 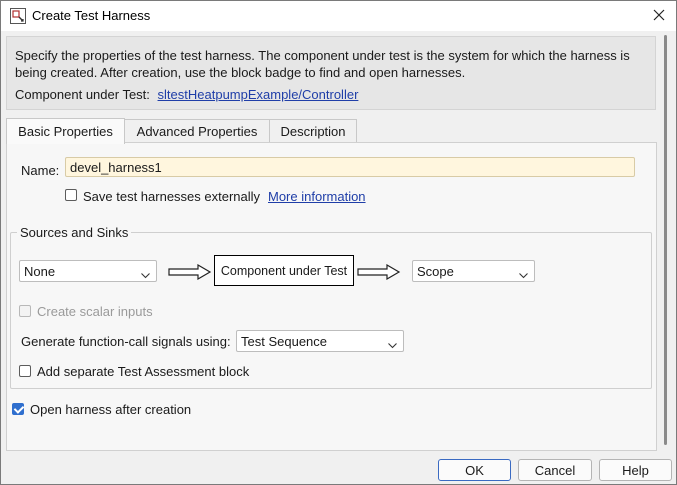 I want to click on help-button-label: Help, so click(x=635, y=470).